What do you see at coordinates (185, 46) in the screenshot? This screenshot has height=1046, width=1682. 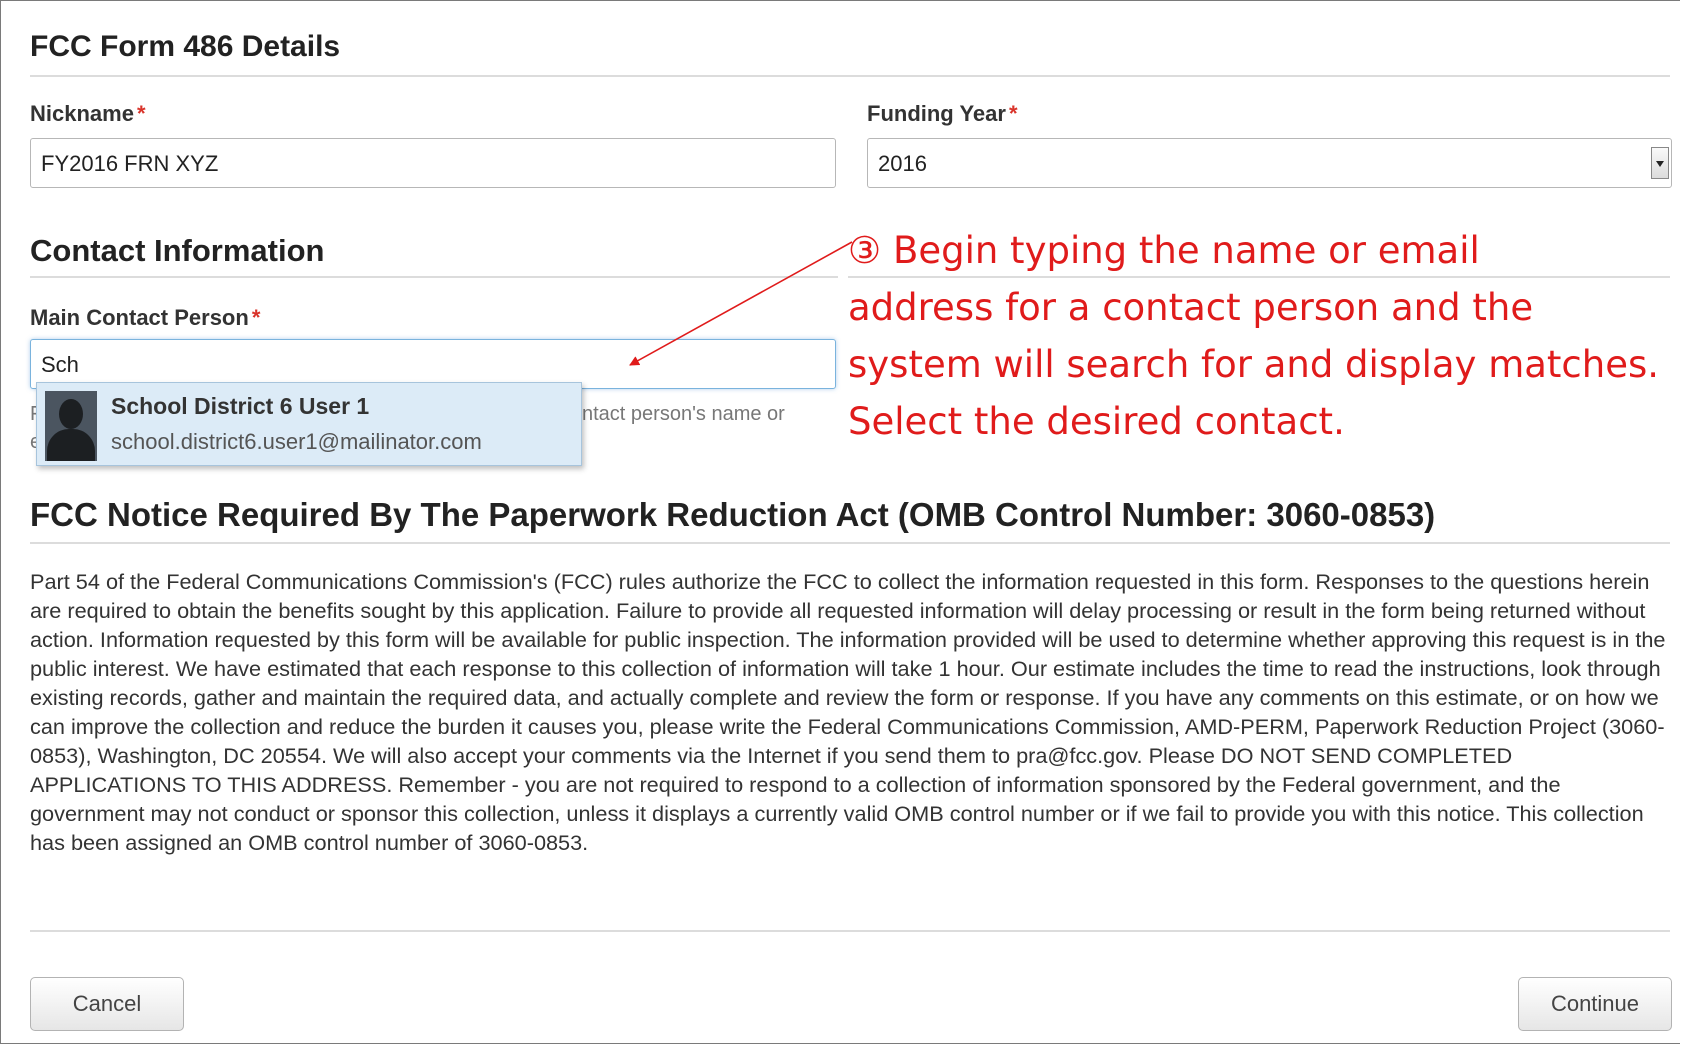 I see `form-title: FCC Form 486 Details` at bounding box center [185, 46].